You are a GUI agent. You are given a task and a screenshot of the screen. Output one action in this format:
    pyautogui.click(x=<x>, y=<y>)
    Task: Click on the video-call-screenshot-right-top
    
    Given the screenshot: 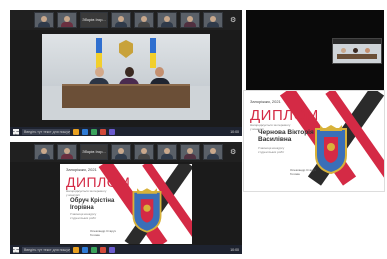 What is the action you would take?
    pyautogui.click(x=315, y=50)
    